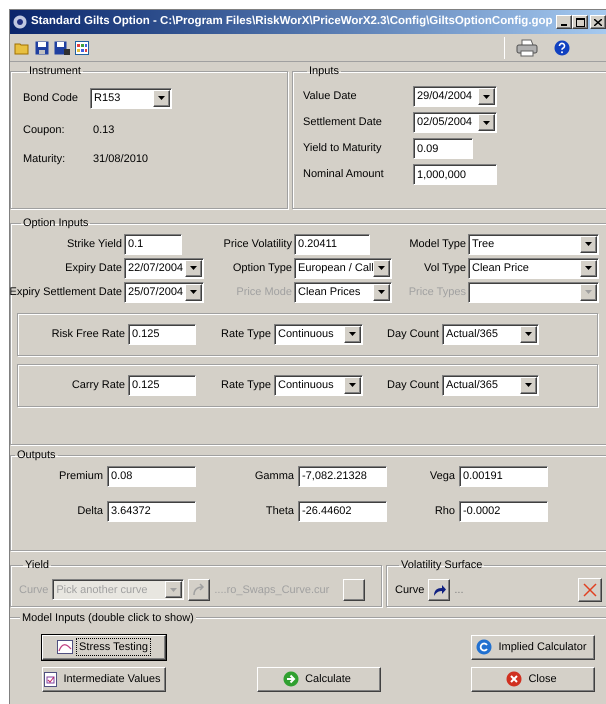  Describe the element at coordinates (44, 130) in the screenshot. I see `field-label: Coupon:` at that location.